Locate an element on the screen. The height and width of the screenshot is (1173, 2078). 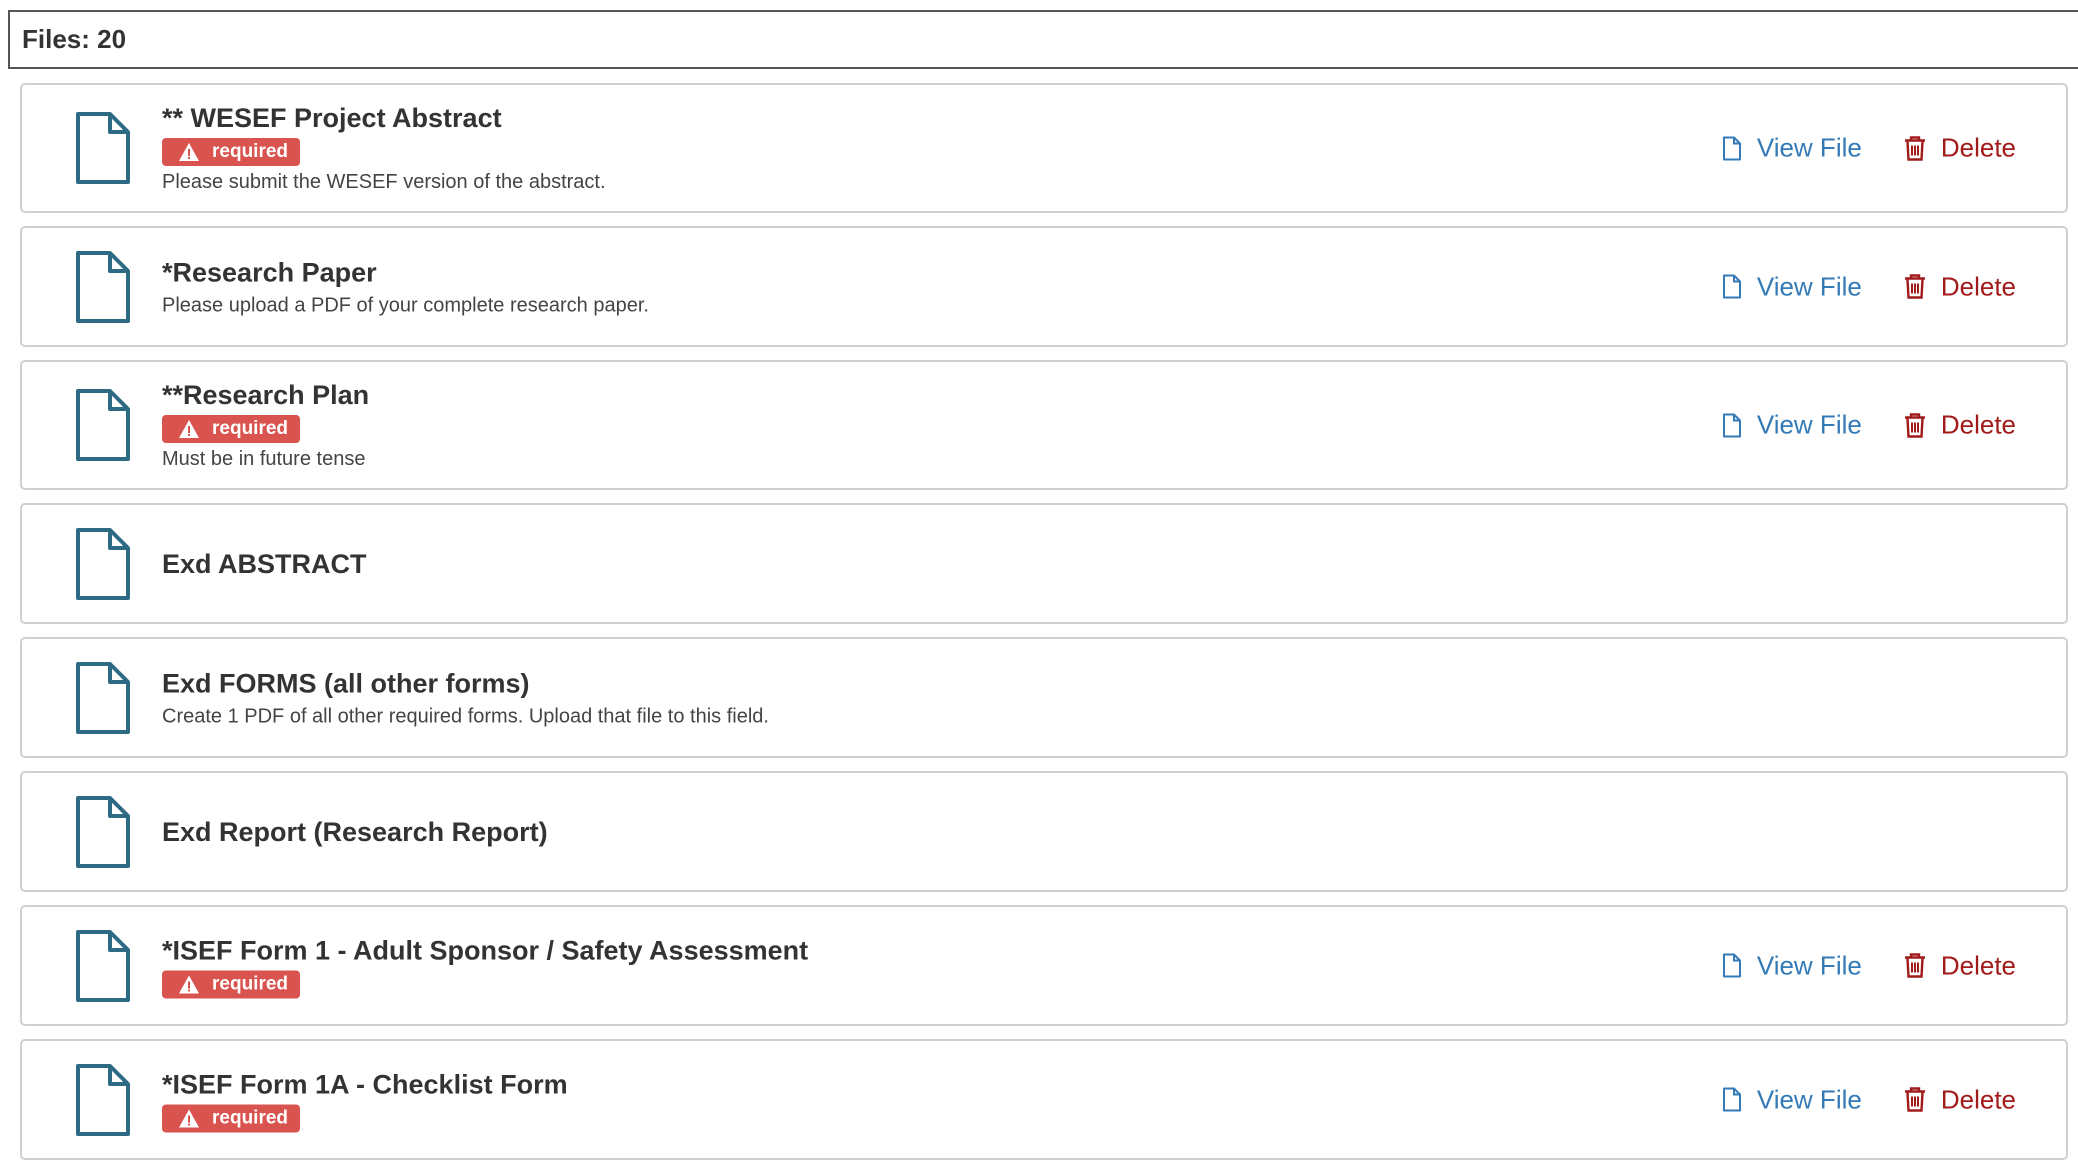
file-title: *ISEF Form 1A - Checklist Form is located at coordinates (365, 1084).